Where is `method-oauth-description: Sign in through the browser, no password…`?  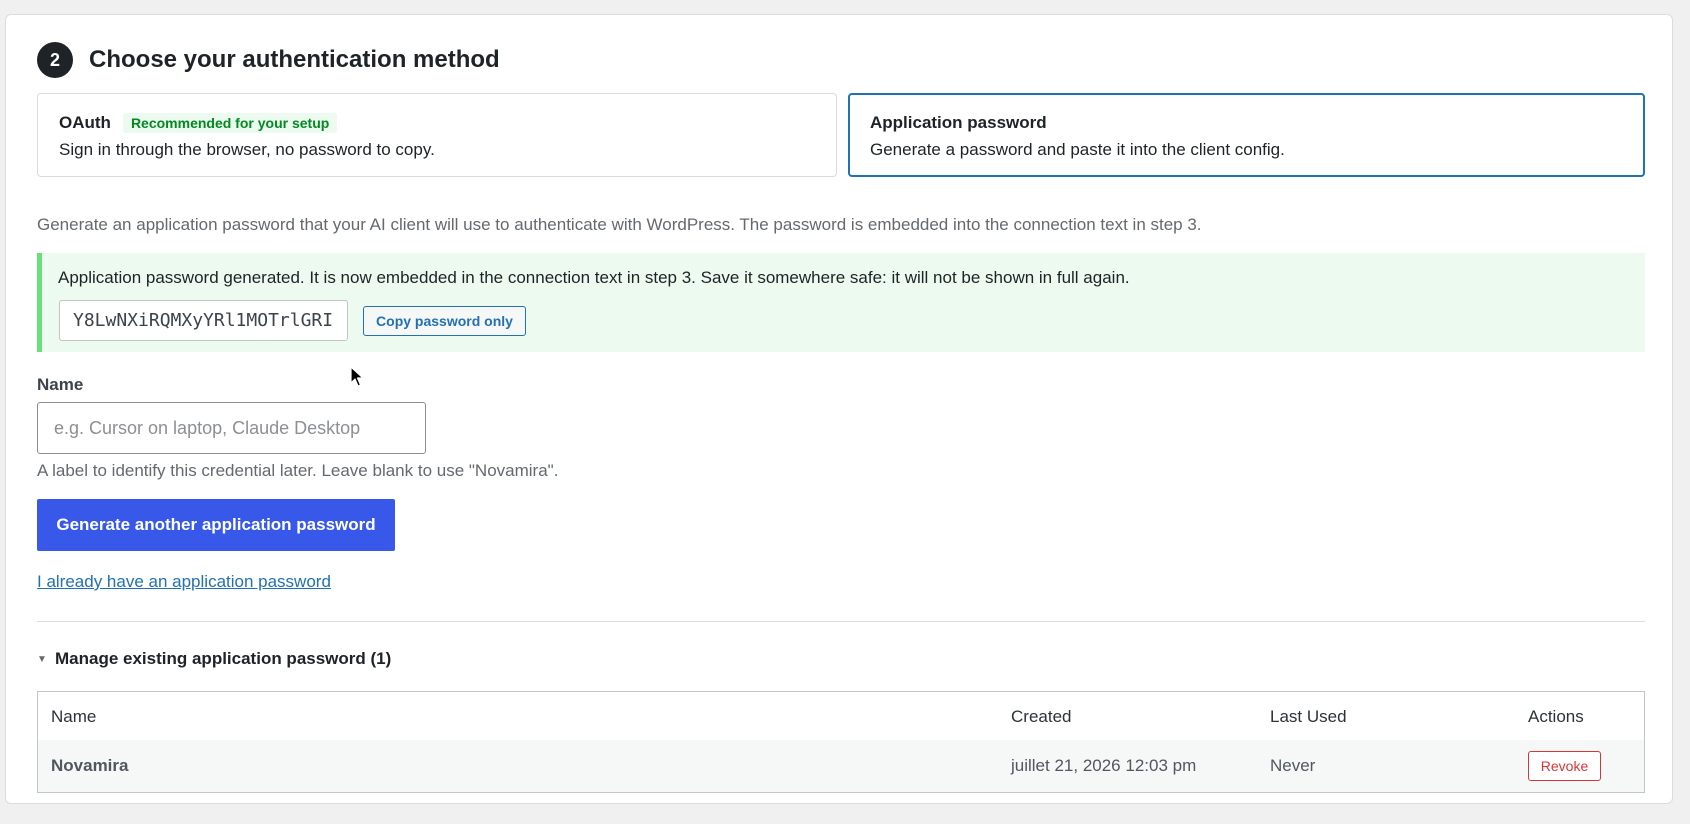
method-oauth-description: Sign in through the browser, no password… is located at coordinates (247, 149).